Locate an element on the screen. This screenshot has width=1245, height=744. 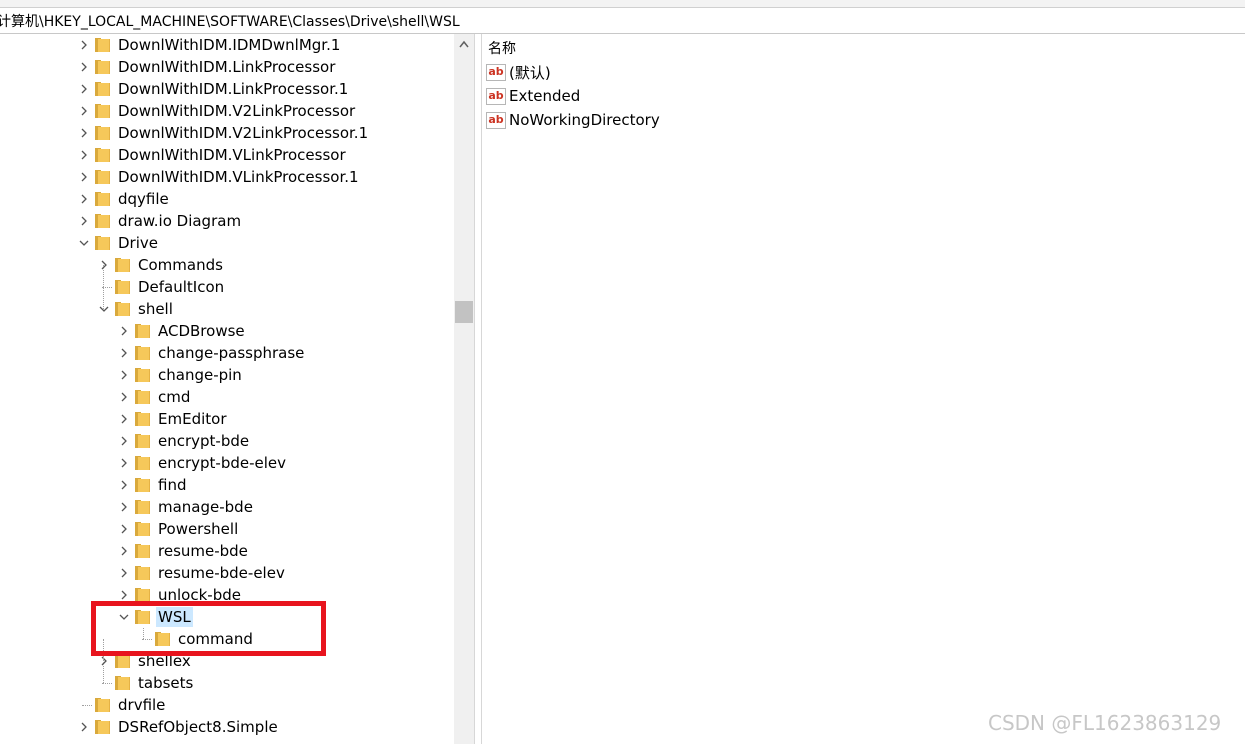
tree-item-label: resume-bde-elev is located at coordinates (221, 573).